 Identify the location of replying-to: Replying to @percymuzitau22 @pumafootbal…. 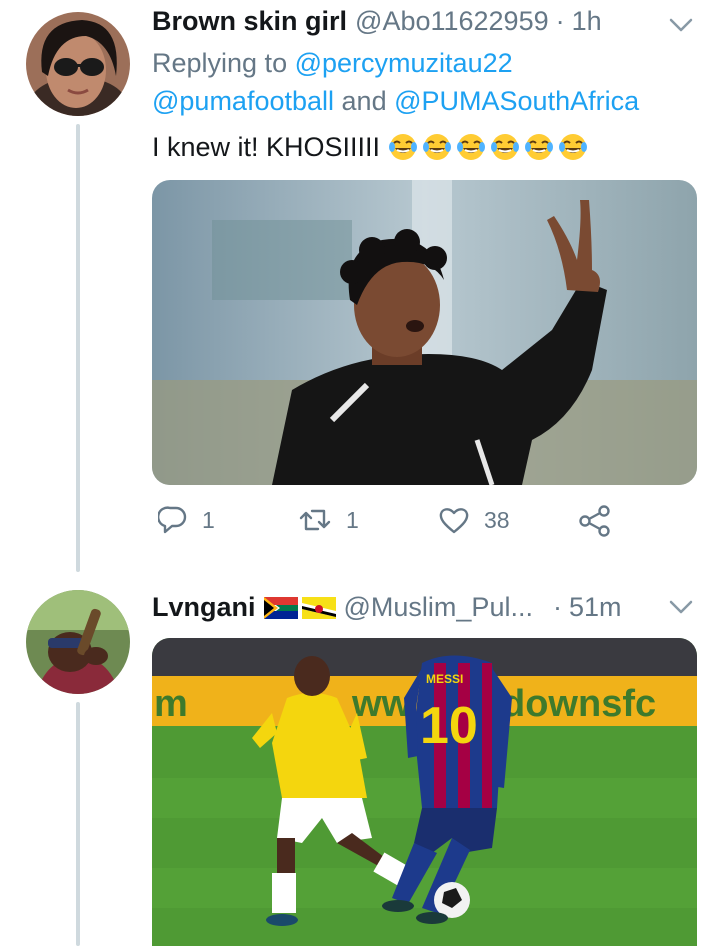
(395, 82).